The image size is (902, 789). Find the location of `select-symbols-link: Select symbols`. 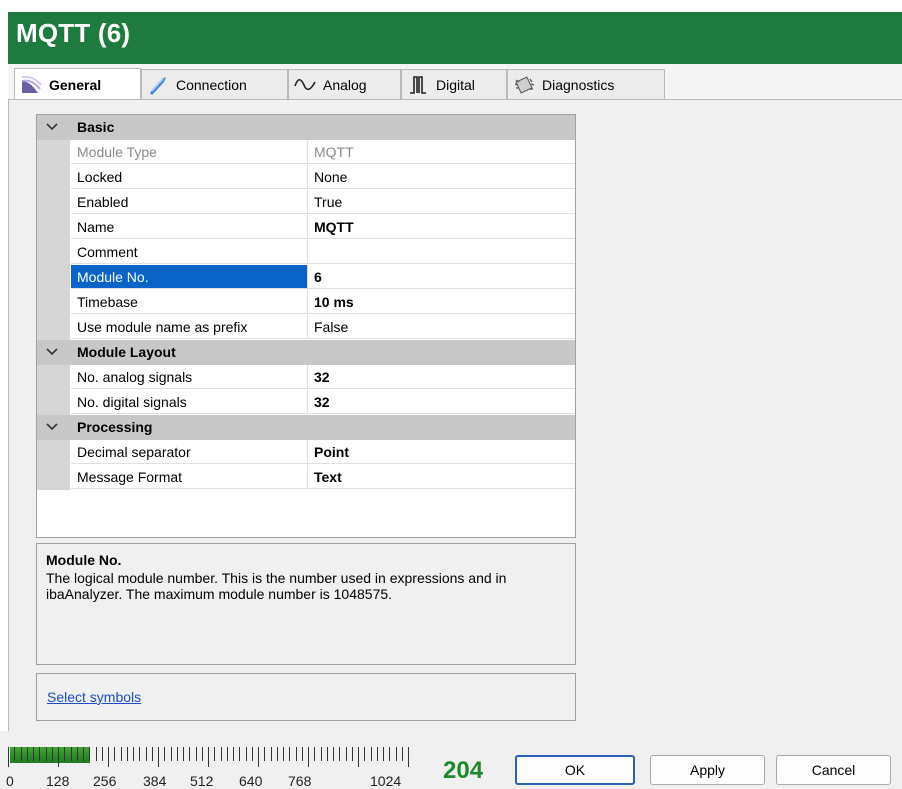

select-symbols-link: Select symbols is located at coordinates (94, 697).